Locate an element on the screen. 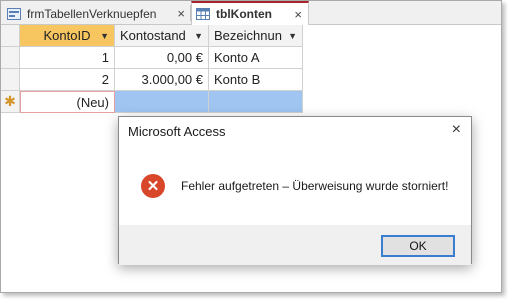  table-row: 1 0,00 € Konto A is located at coordinates (152, 58).